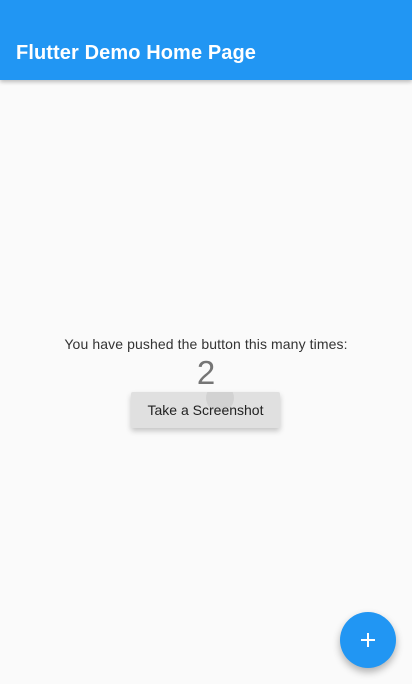 This screenshot has height=684, width=412. Describe the element at coordinates (136, 53) in the screenshot. I see `page-title: Flutter Demo Home Page` at that location.